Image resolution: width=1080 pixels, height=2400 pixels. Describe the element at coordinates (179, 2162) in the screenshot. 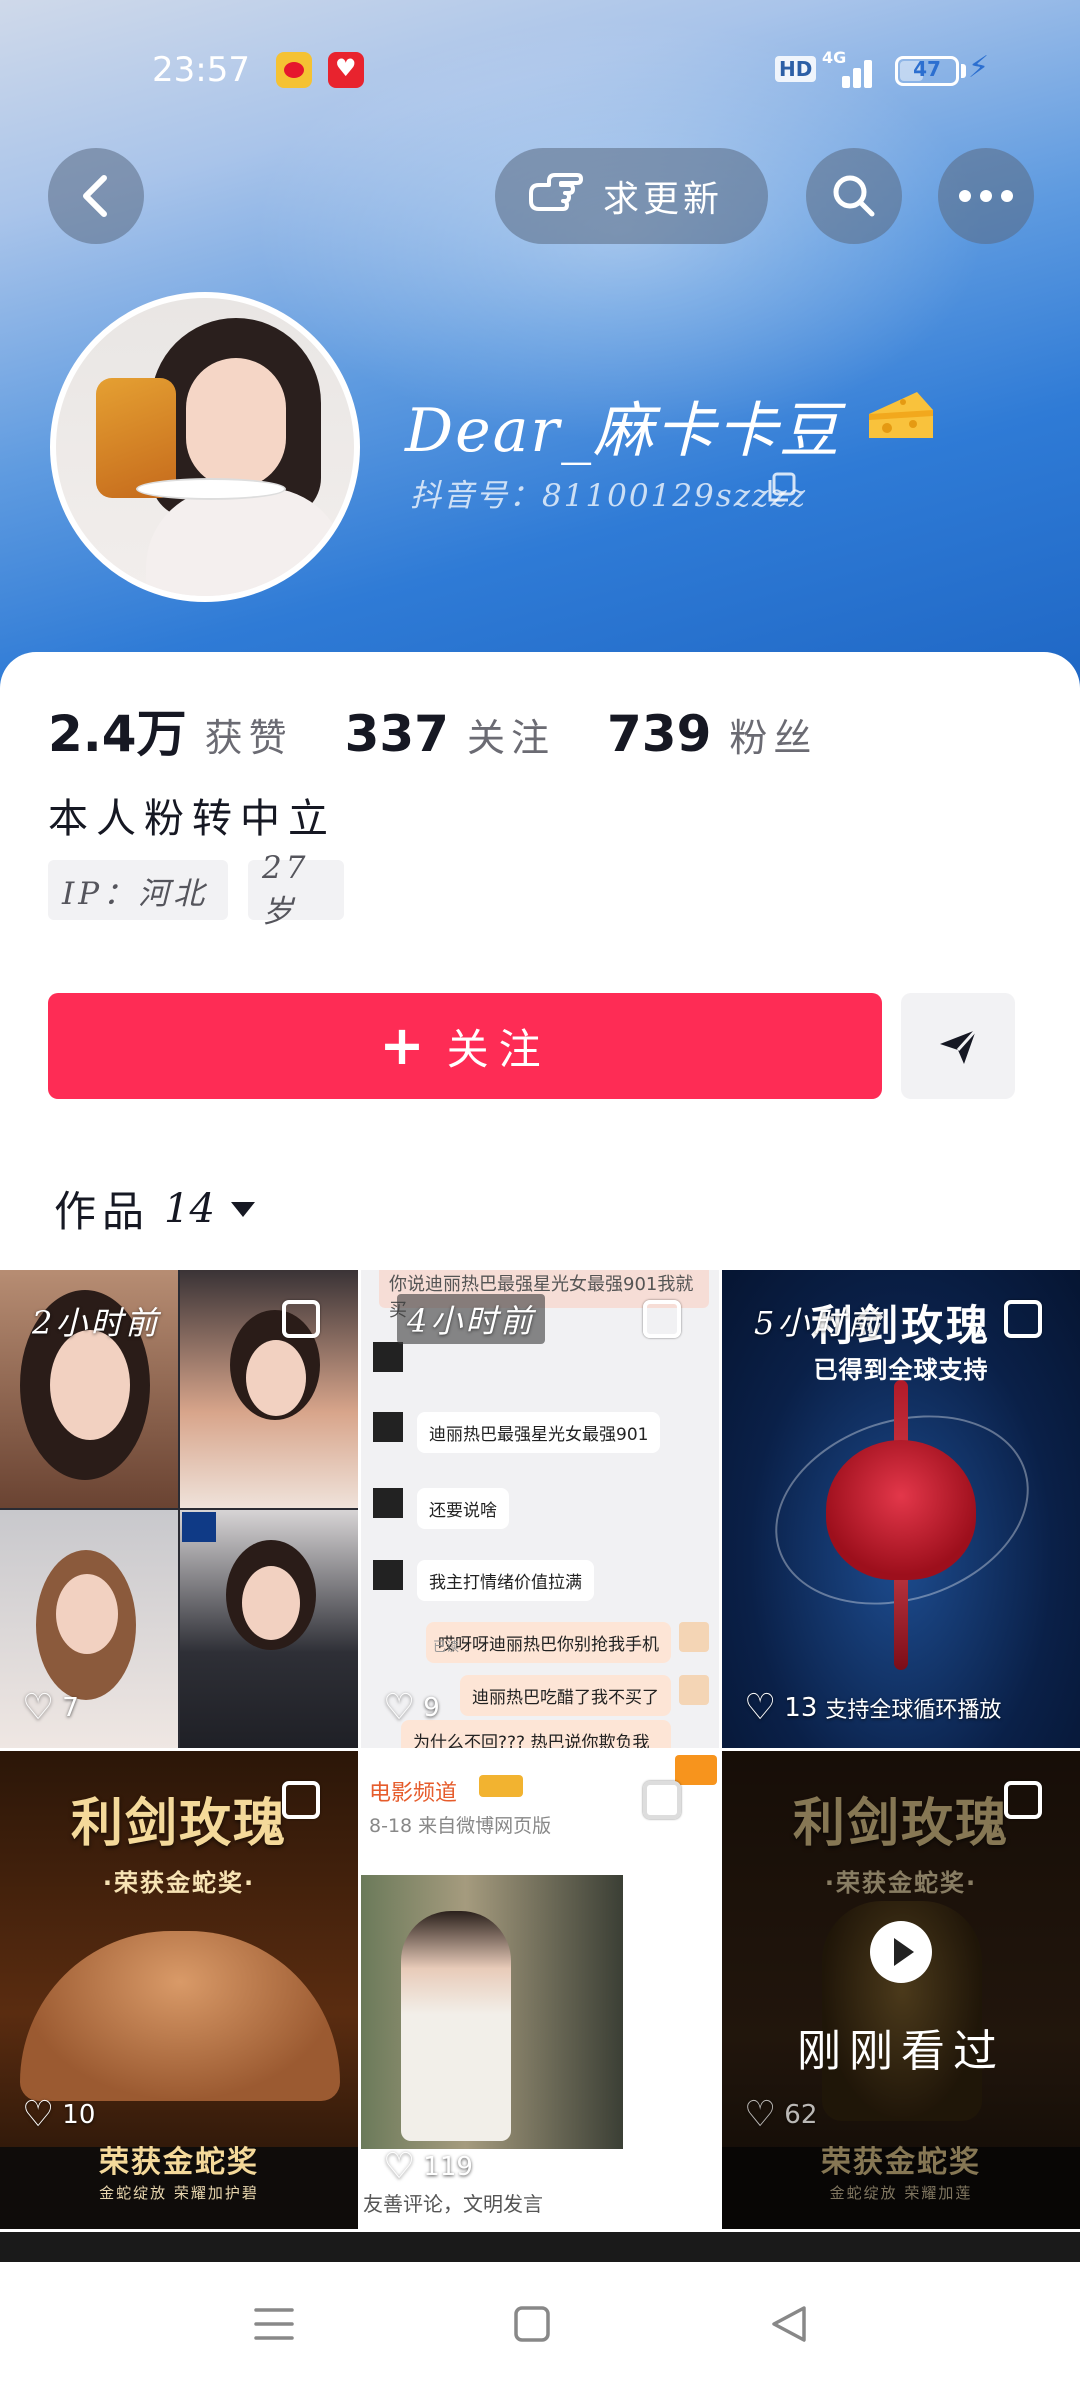

I see `band-title: 荣获金蛇奖` at that location.